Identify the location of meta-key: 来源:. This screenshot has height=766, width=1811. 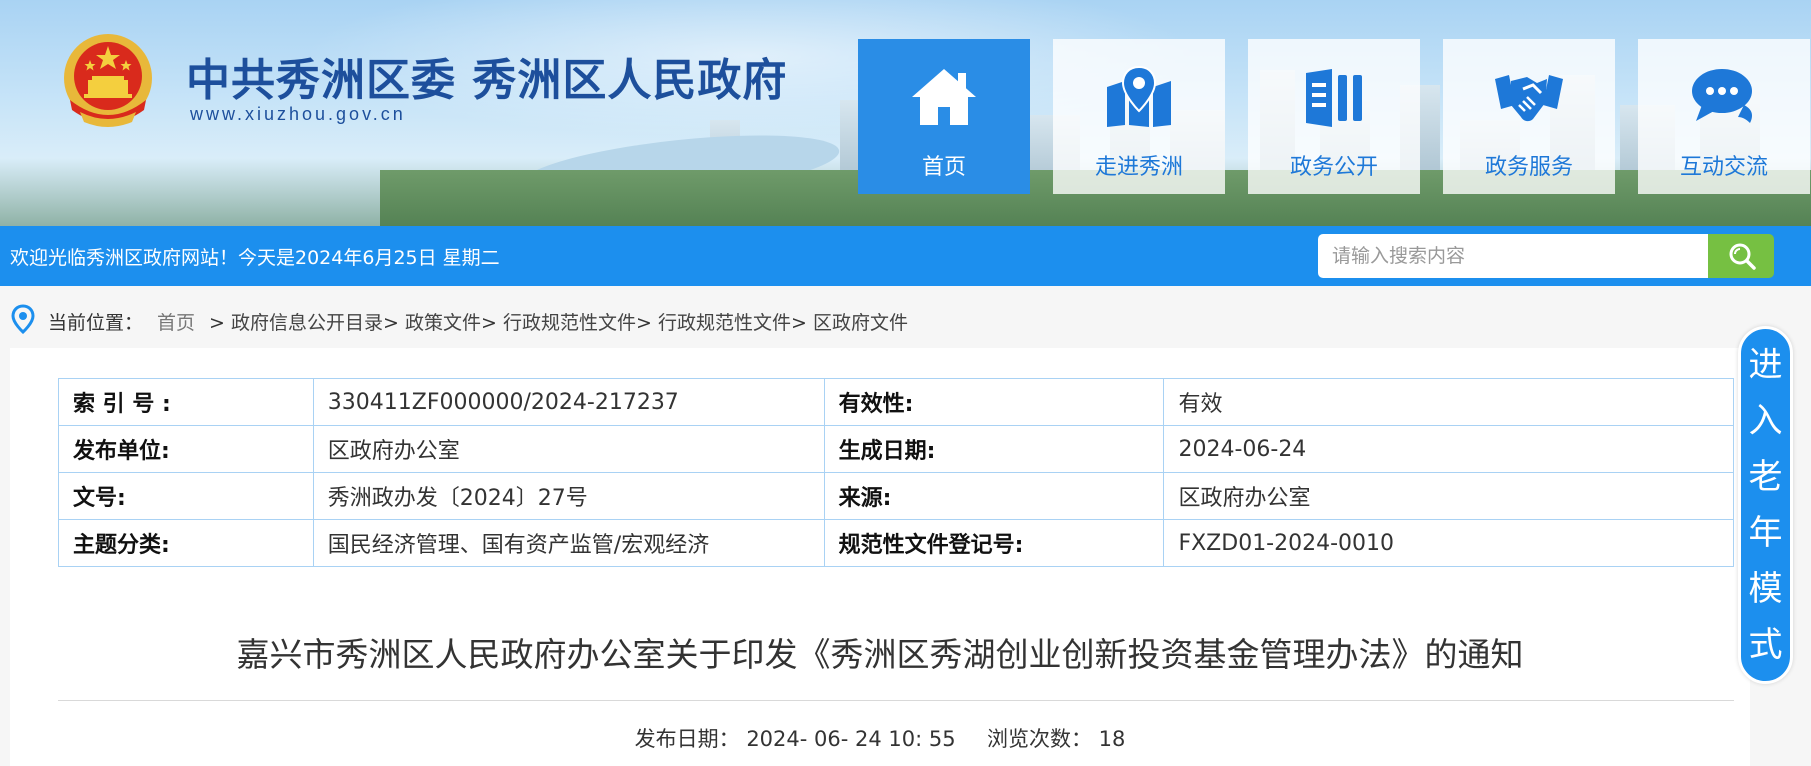
(994, 496).